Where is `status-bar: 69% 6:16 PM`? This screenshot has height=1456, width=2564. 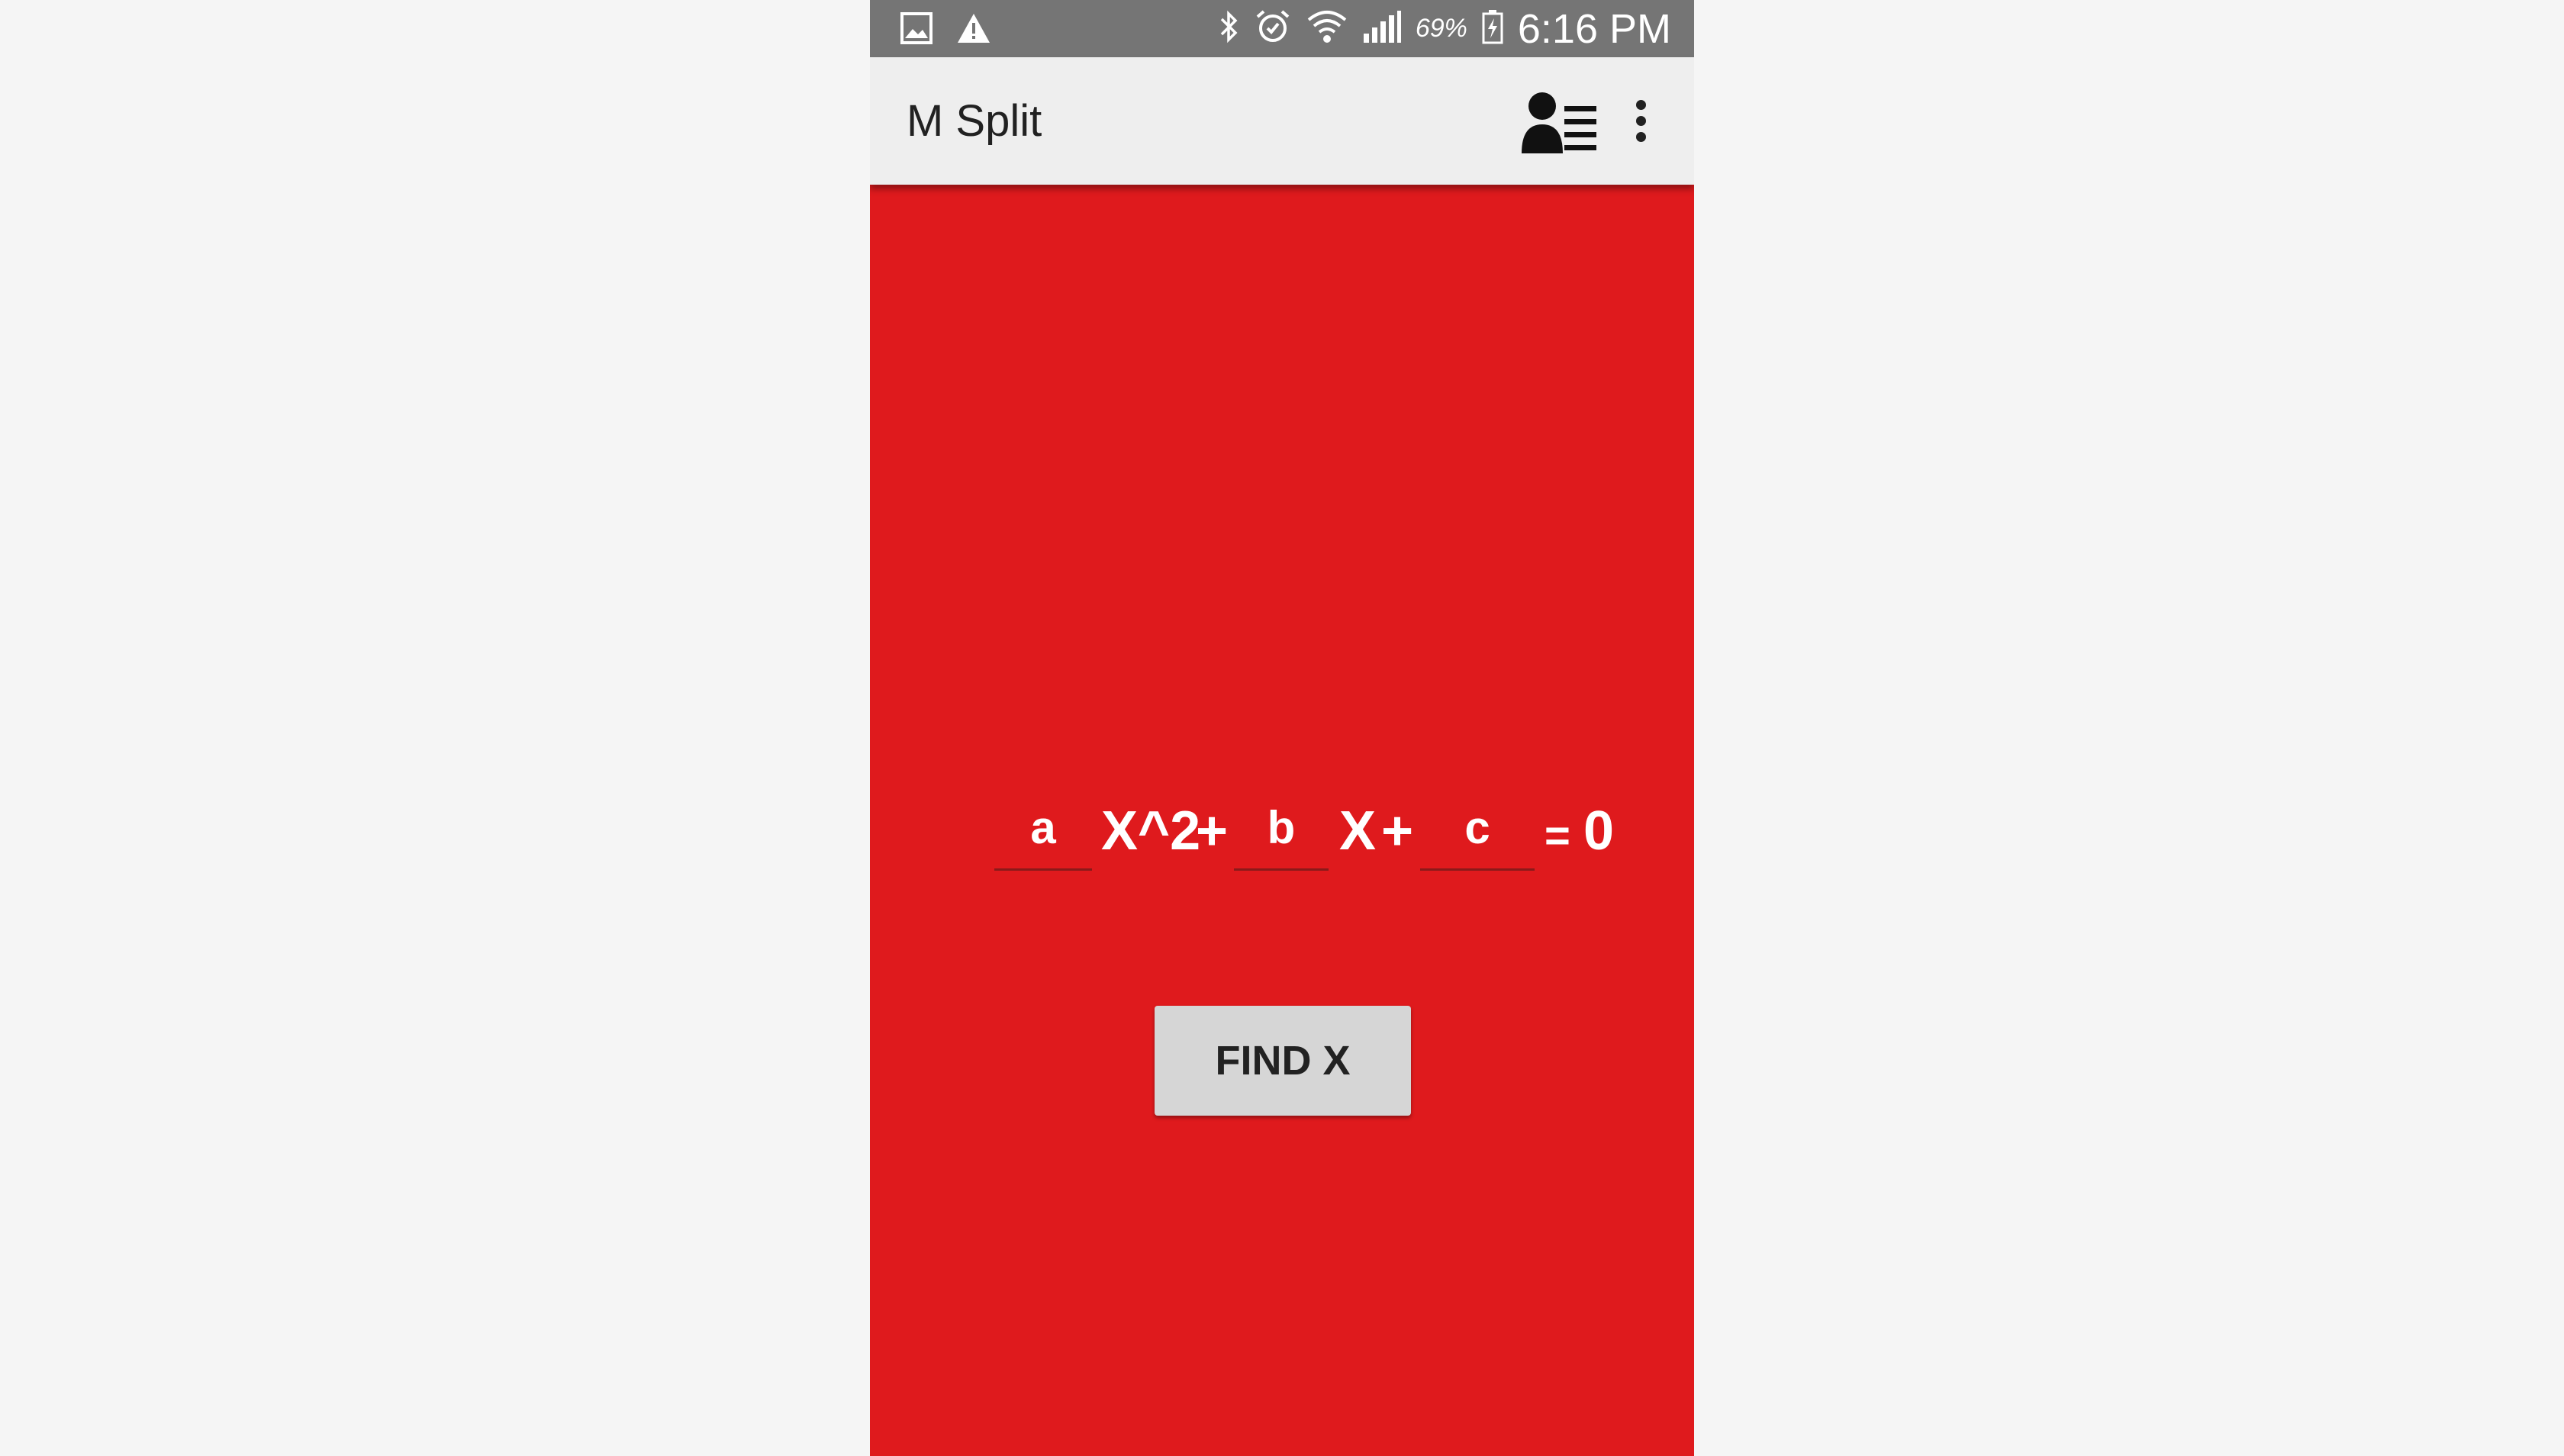 status-bar: 69% 6:16 PM is located at coordinates (1282, 28).